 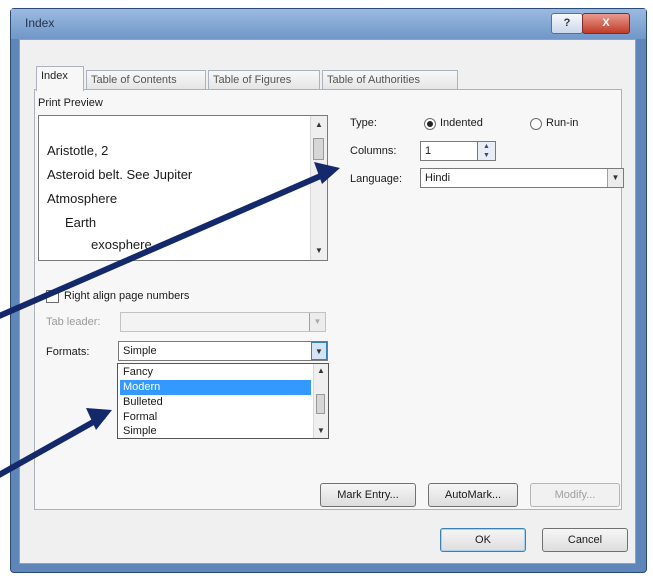 I want to click on annotation-arrowhead, so click(x=327, y=173).